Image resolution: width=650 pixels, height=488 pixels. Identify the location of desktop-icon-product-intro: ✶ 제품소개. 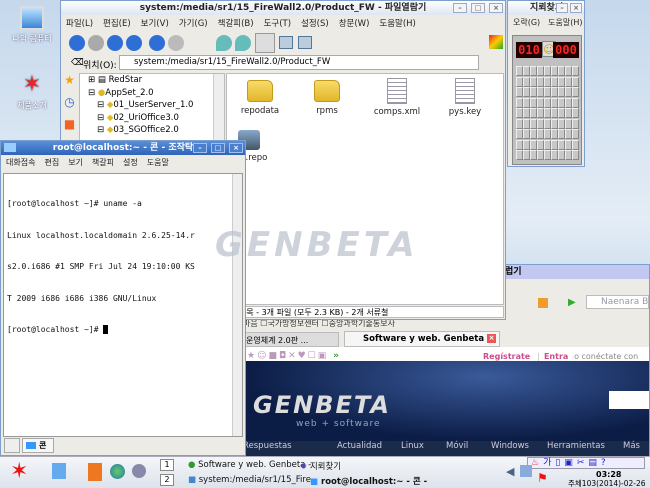
(32, 92).